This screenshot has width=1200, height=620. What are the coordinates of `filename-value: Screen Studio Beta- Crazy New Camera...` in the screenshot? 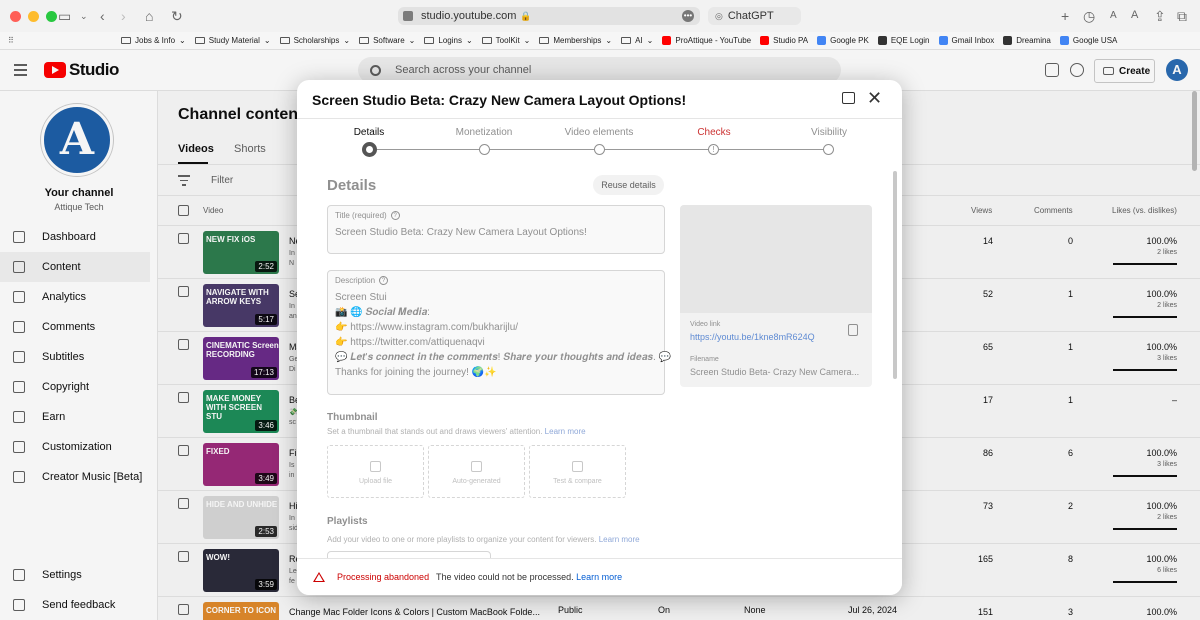 It's located at (775, 372).